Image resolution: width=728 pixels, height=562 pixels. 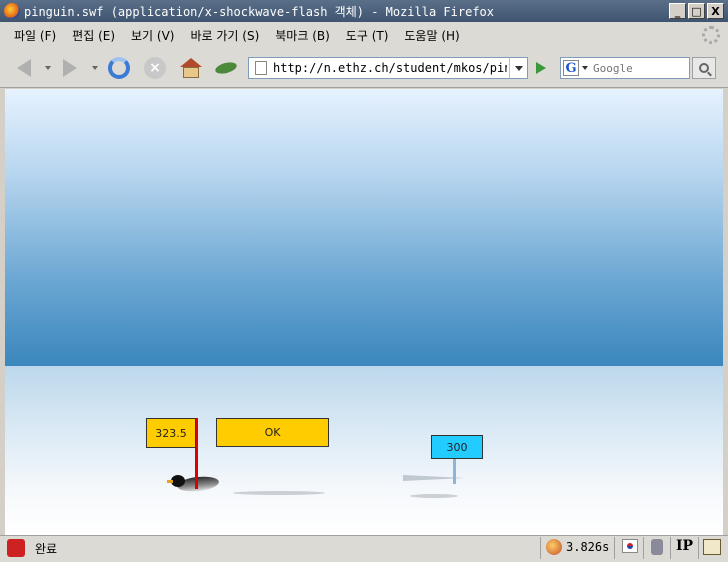 I want to click on reload-icon, so click(x=119, y=68).